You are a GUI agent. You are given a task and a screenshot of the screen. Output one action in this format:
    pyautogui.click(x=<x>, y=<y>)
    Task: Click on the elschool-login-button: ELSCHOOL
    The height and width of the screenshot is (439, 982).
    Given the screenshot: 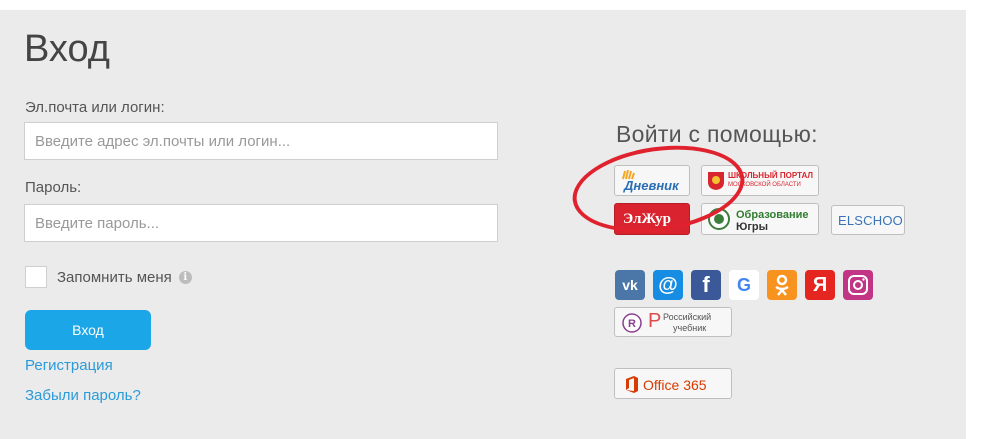 What is the action you would take?
    pyautogui.click(x=868, y=220)
    